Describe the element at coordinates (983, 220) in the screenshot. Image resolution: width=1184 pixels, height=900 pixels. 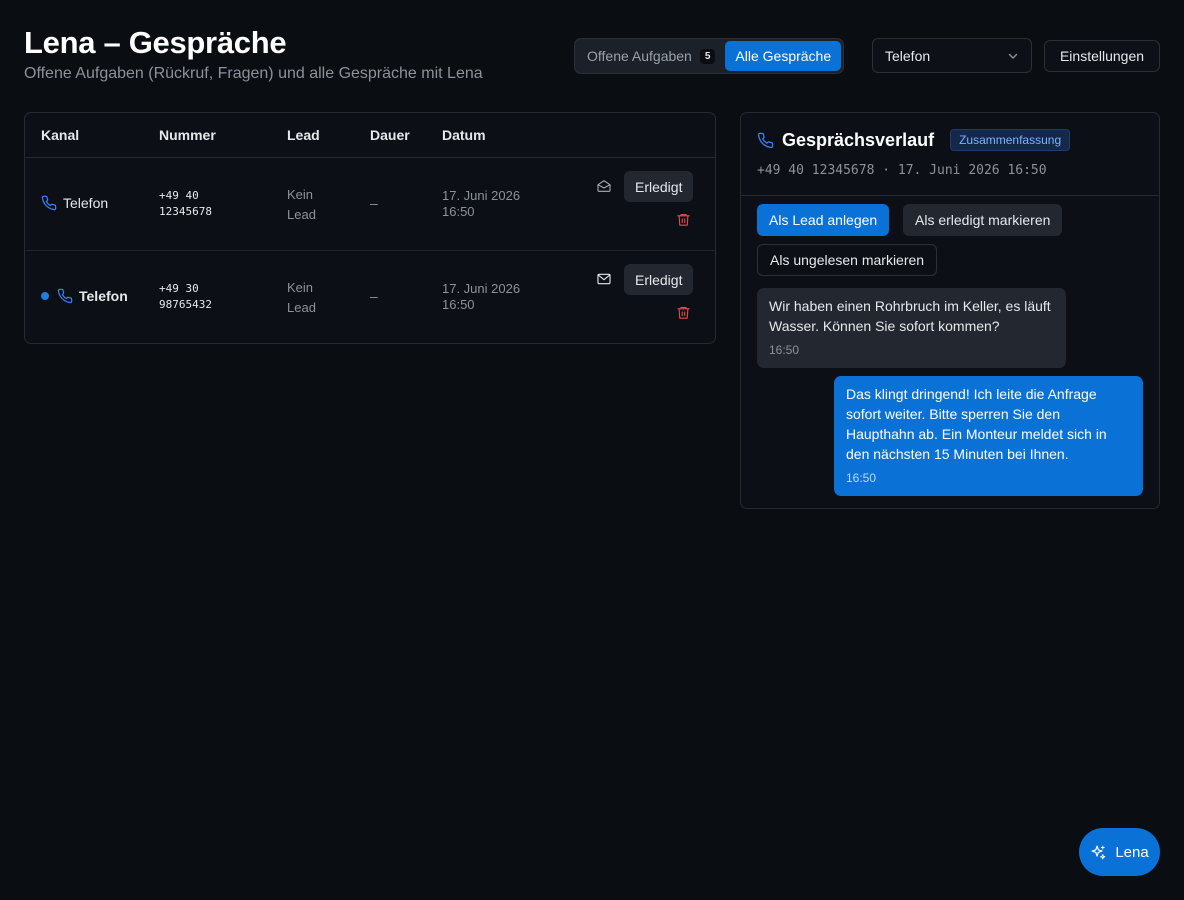
I see `mark-done-detail-button: Als erledigt markieren` at that location.